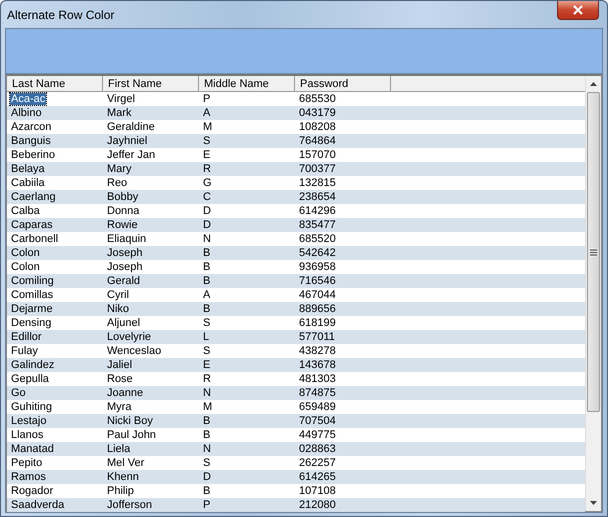  I want to click on close-icon, so click(578, 10).